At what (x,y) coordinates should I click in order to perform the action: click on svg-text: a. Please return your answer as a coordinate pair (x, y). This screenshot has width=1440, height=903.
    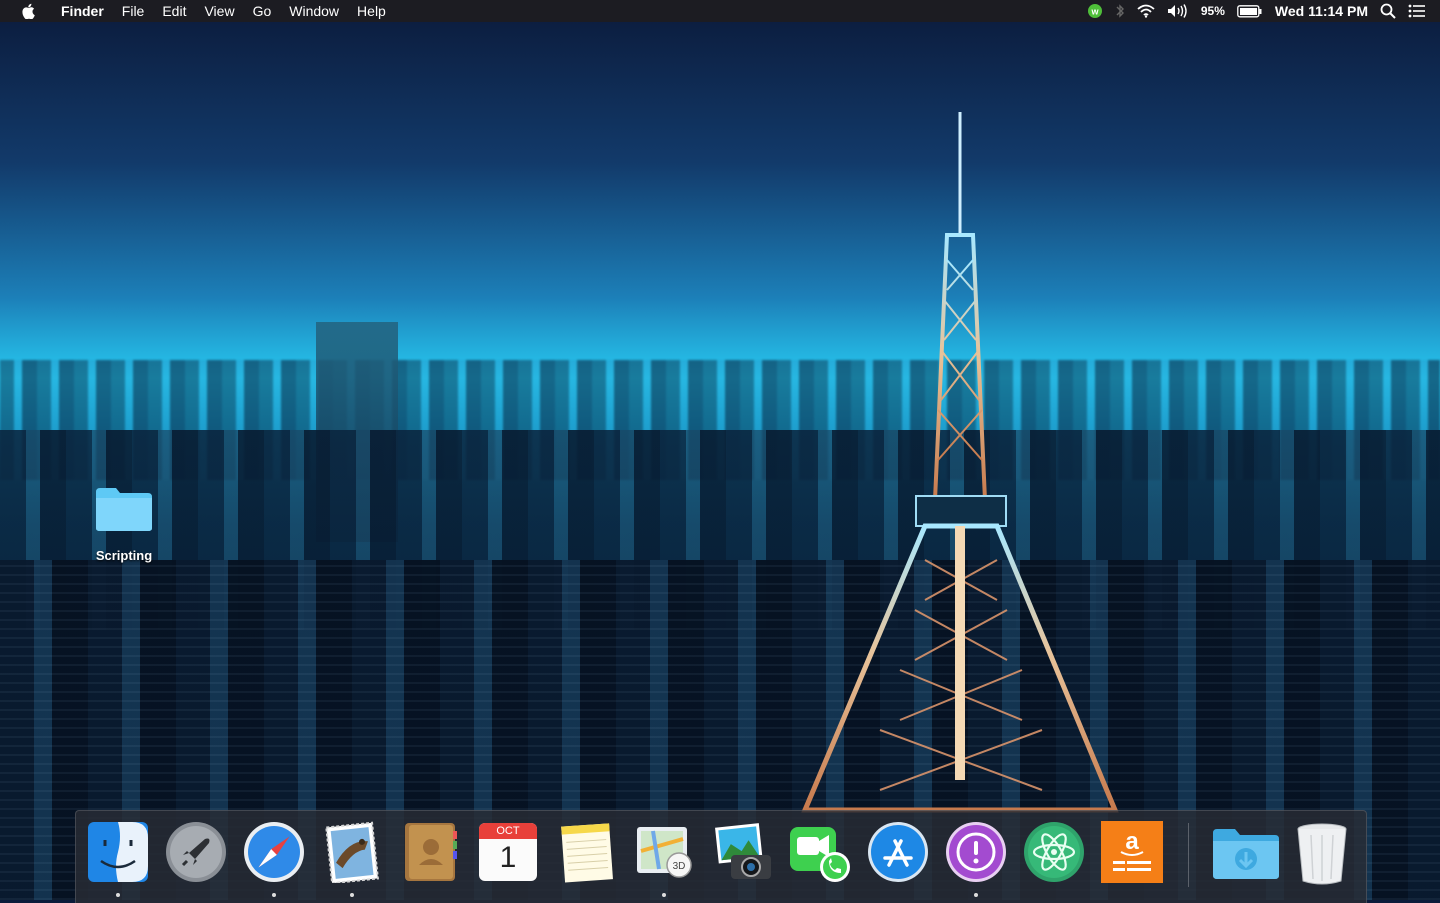
    Looking at the image, I should click on (1132, 841).